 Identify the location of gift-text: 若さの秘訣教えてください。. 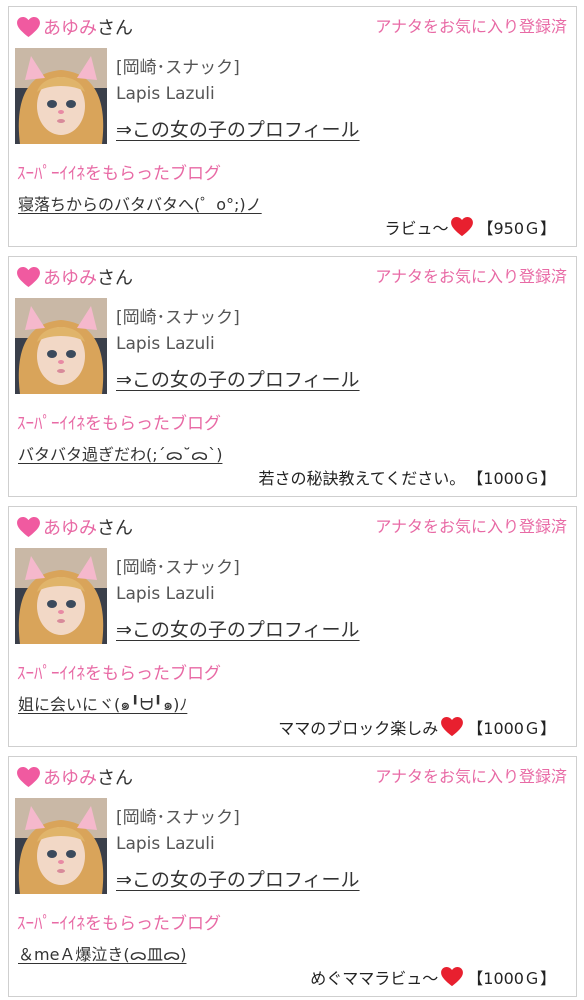
(362, 478).